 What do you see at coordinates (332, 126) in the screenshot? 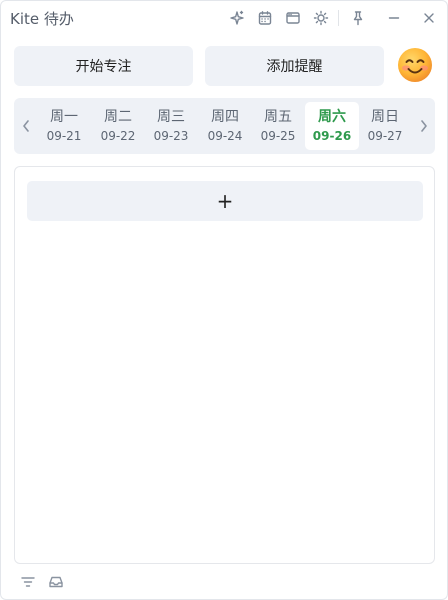
I see `day-saturday-selected: 周六 09-26` at bounding box center [332, 126].